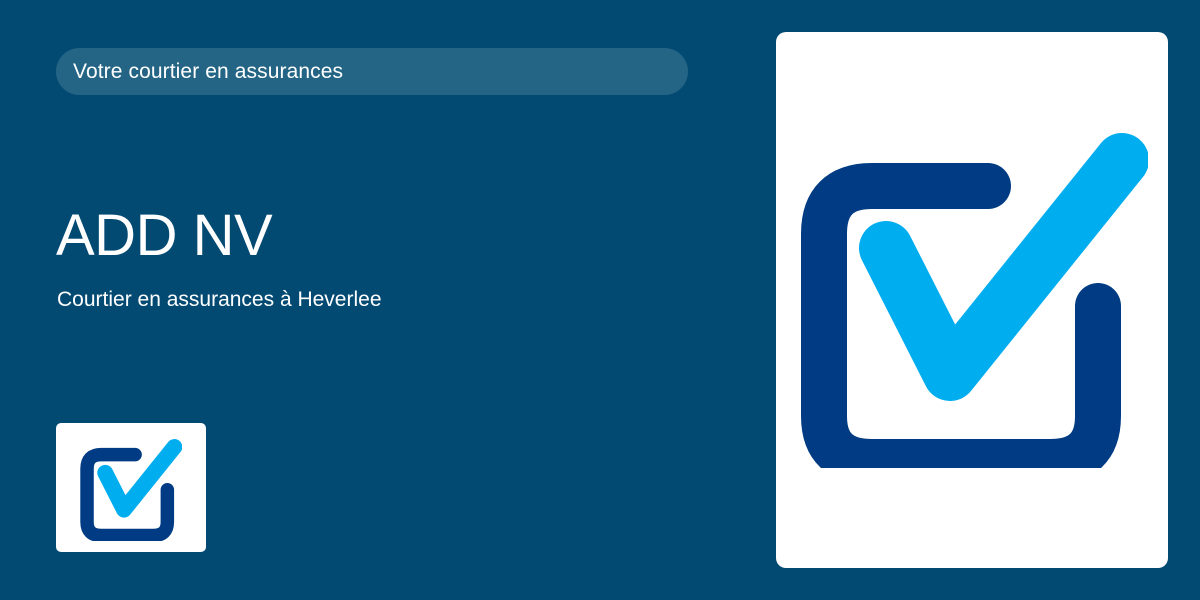  What do you see at coordinates (219, 299) in the screenshot?
I see `company-subtitle: Courtier en assurances à Heverlee` at bounding box center [219, 299].